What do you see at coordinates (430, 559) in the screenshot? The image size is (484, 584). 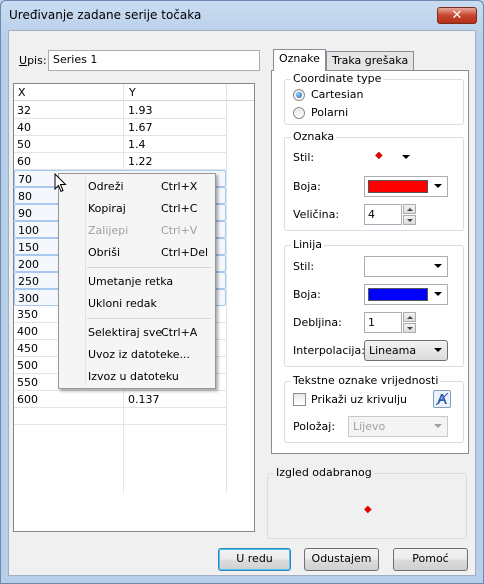 I see `help-button: Pomoć` at bounding box center [430, 559].